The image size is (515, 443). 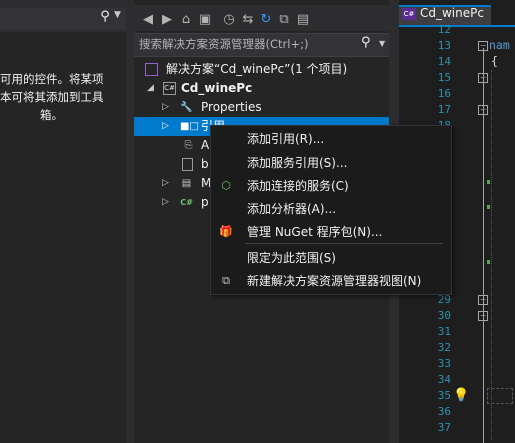 I want to click on panel-splitter, so click(x=130, y=221).